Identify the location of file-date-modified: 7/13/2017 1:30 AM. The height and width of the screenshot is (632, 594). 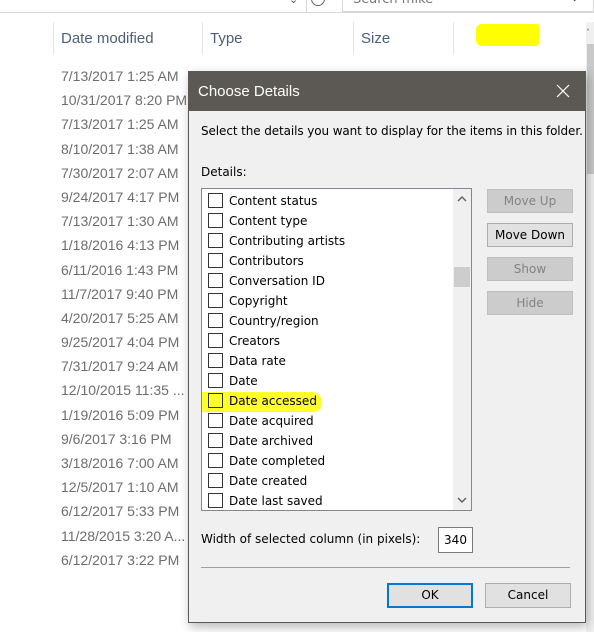
(124, 221).